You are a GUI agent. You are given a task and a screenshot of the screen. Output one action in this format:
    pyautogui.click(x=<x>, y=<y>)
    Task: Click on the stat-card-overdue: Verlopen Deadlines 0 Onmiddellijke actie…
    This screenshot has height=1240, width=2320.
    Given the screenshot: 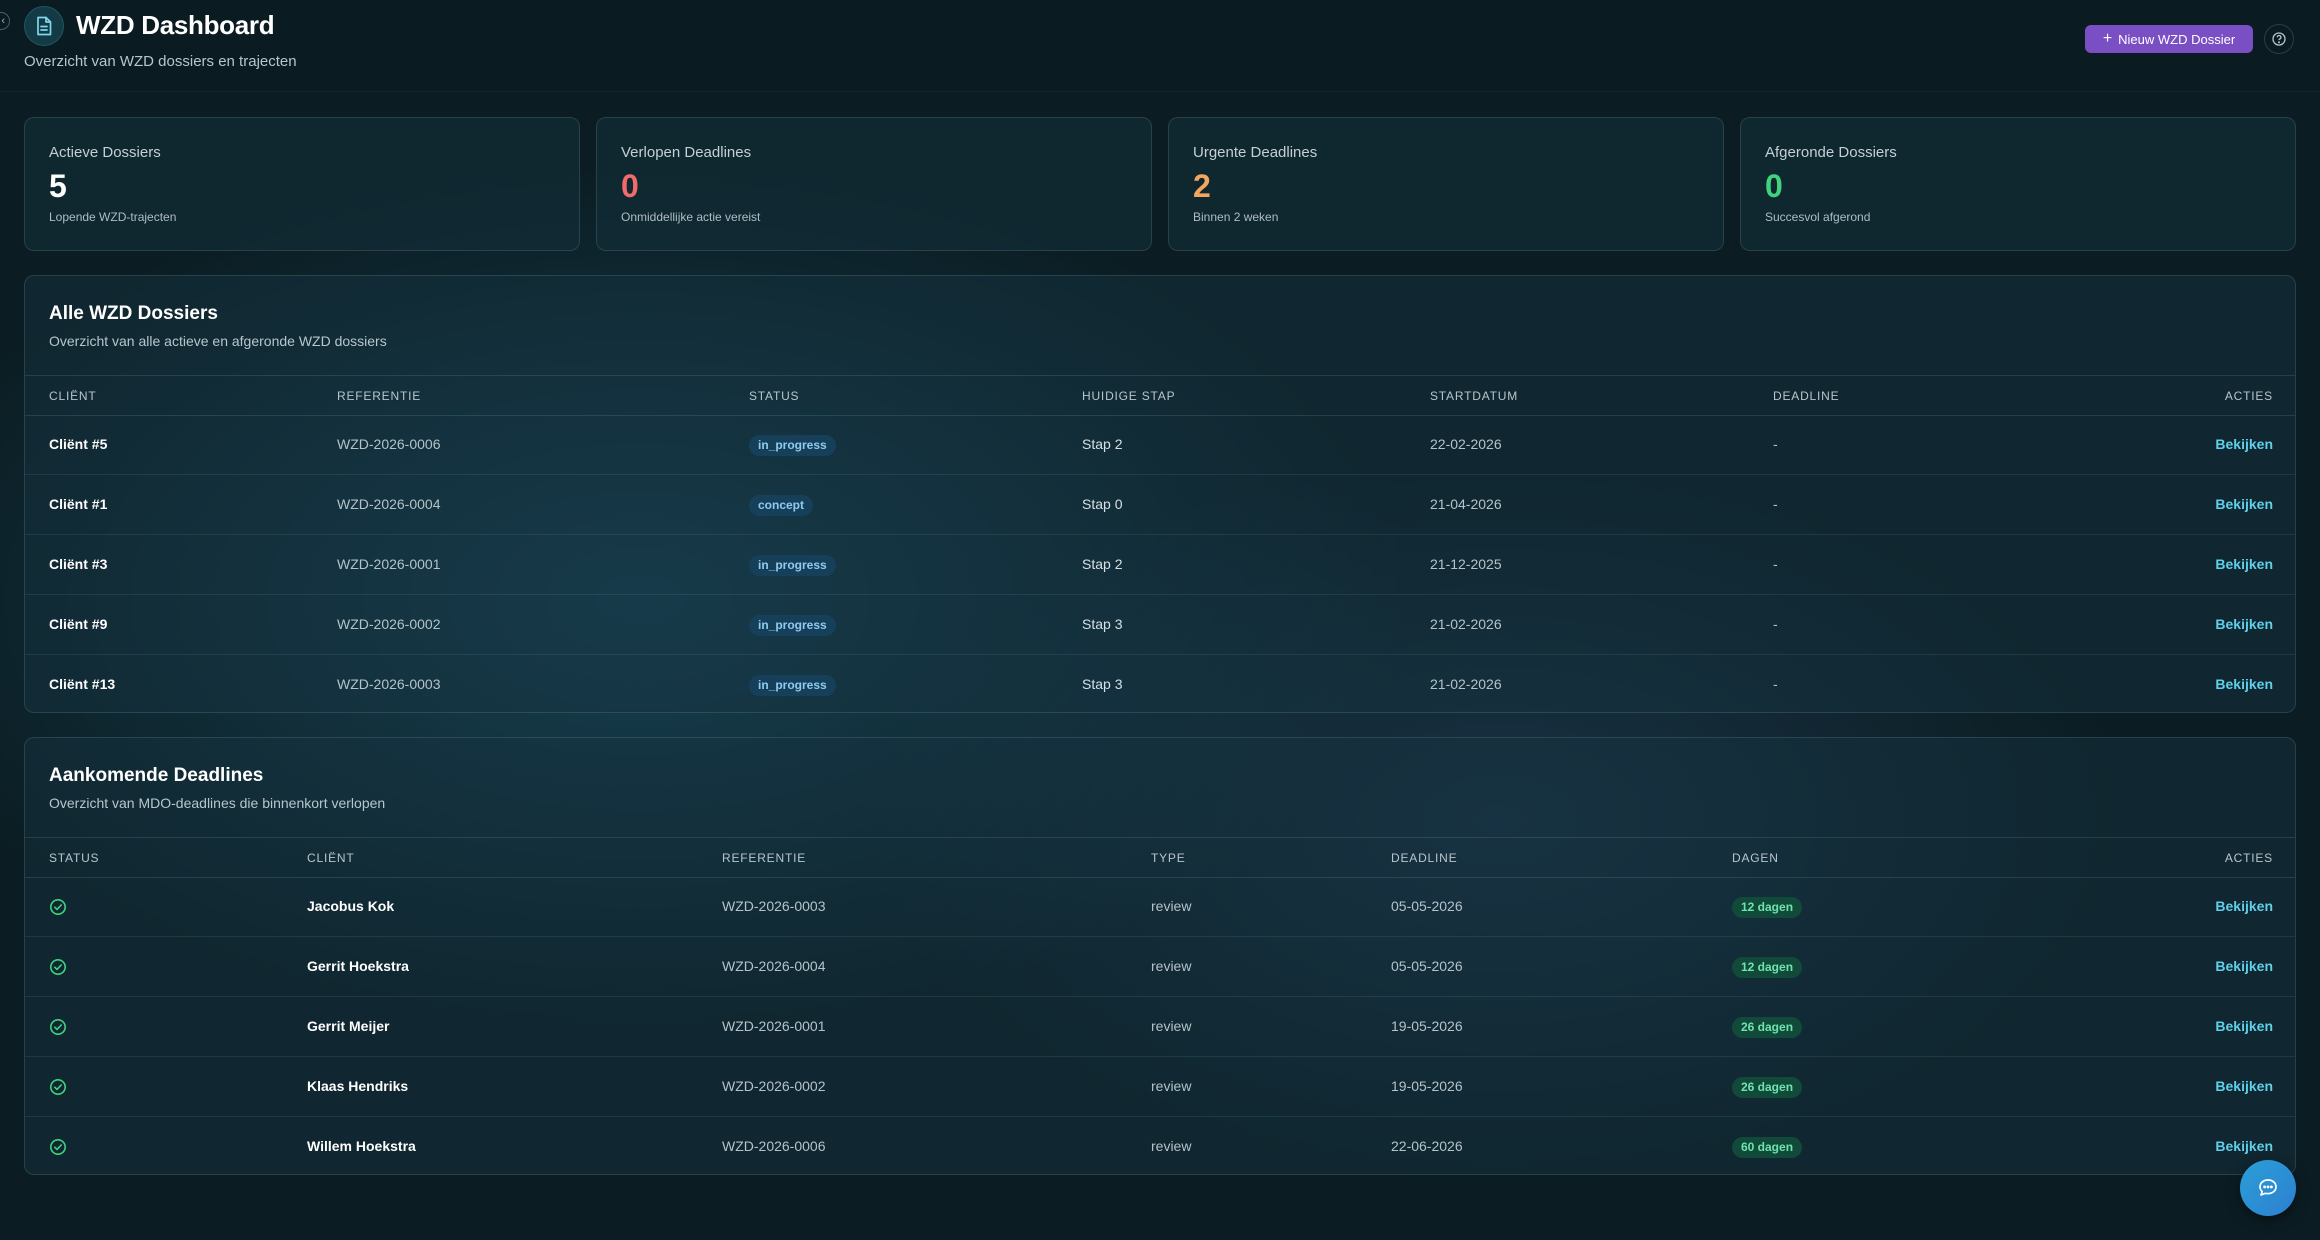 What is the action you would take?
    pyautogui.click(x=874, y=184)
    